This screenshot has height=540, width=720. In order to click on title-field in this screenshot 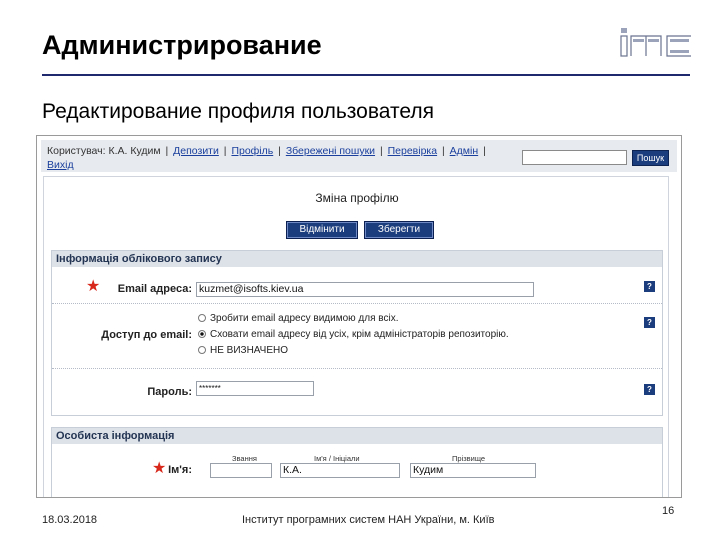, I will do `click(241, 470)`.